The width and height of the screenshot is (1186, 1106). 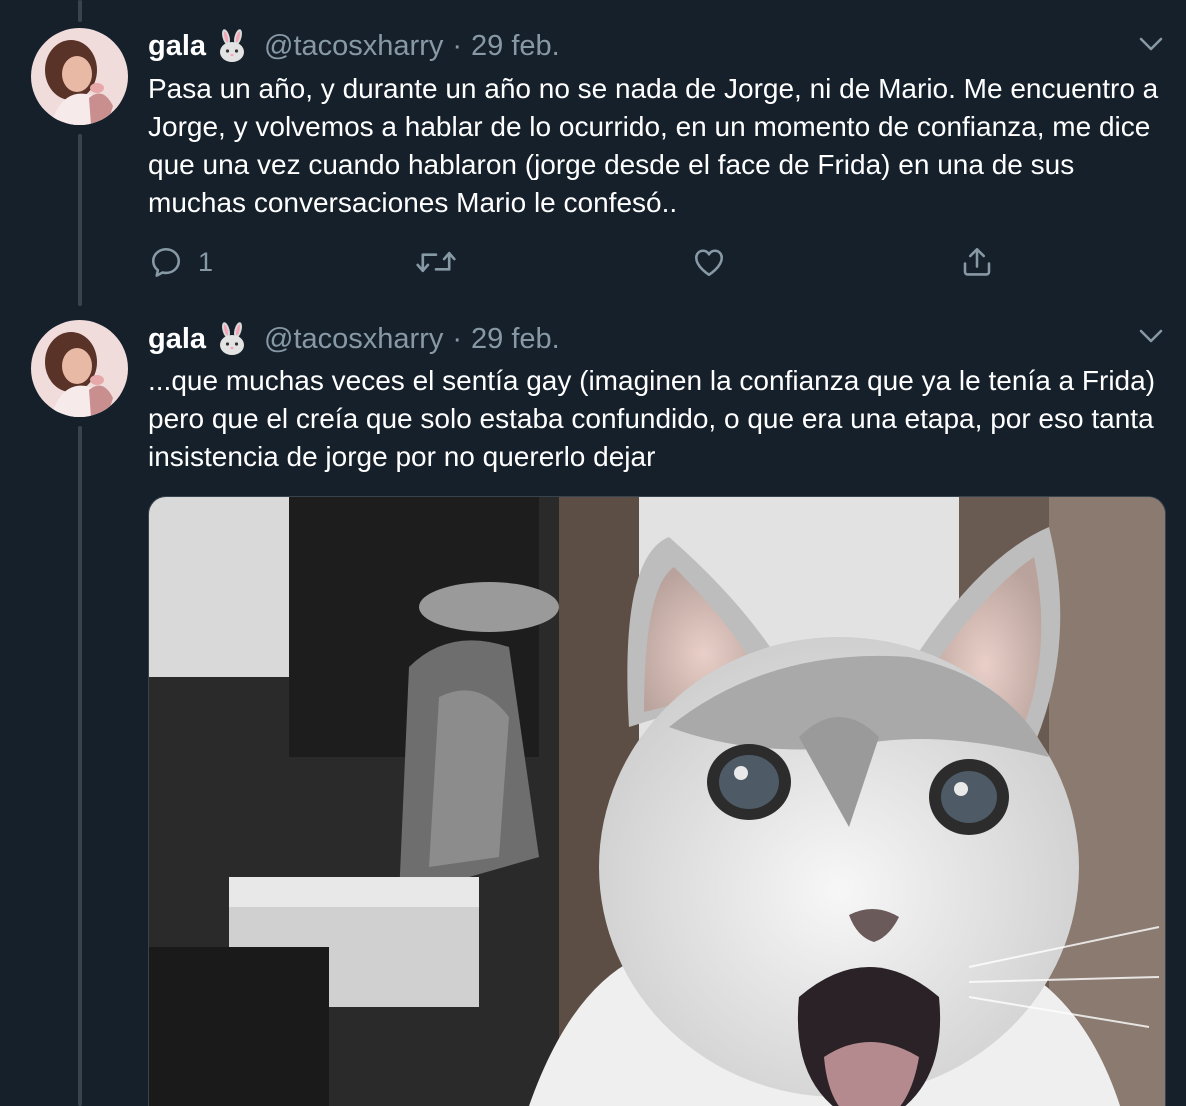 I want to click on heart-icon, so click(x=709, y=263).